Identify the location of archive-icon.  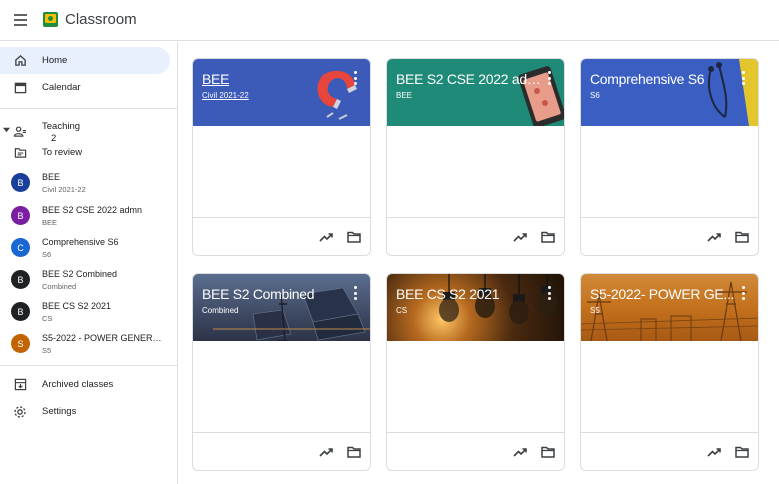
(20, 385).